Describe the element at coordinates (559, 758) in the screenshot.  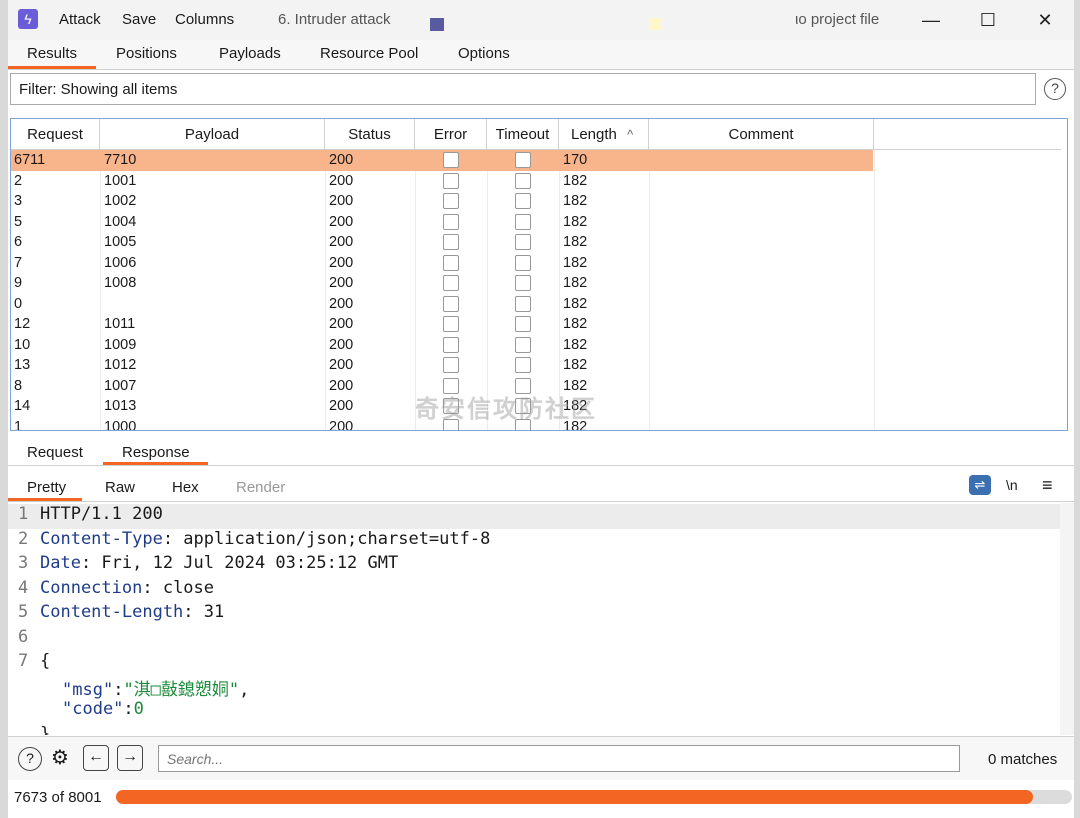
I see `search-input` at that location.